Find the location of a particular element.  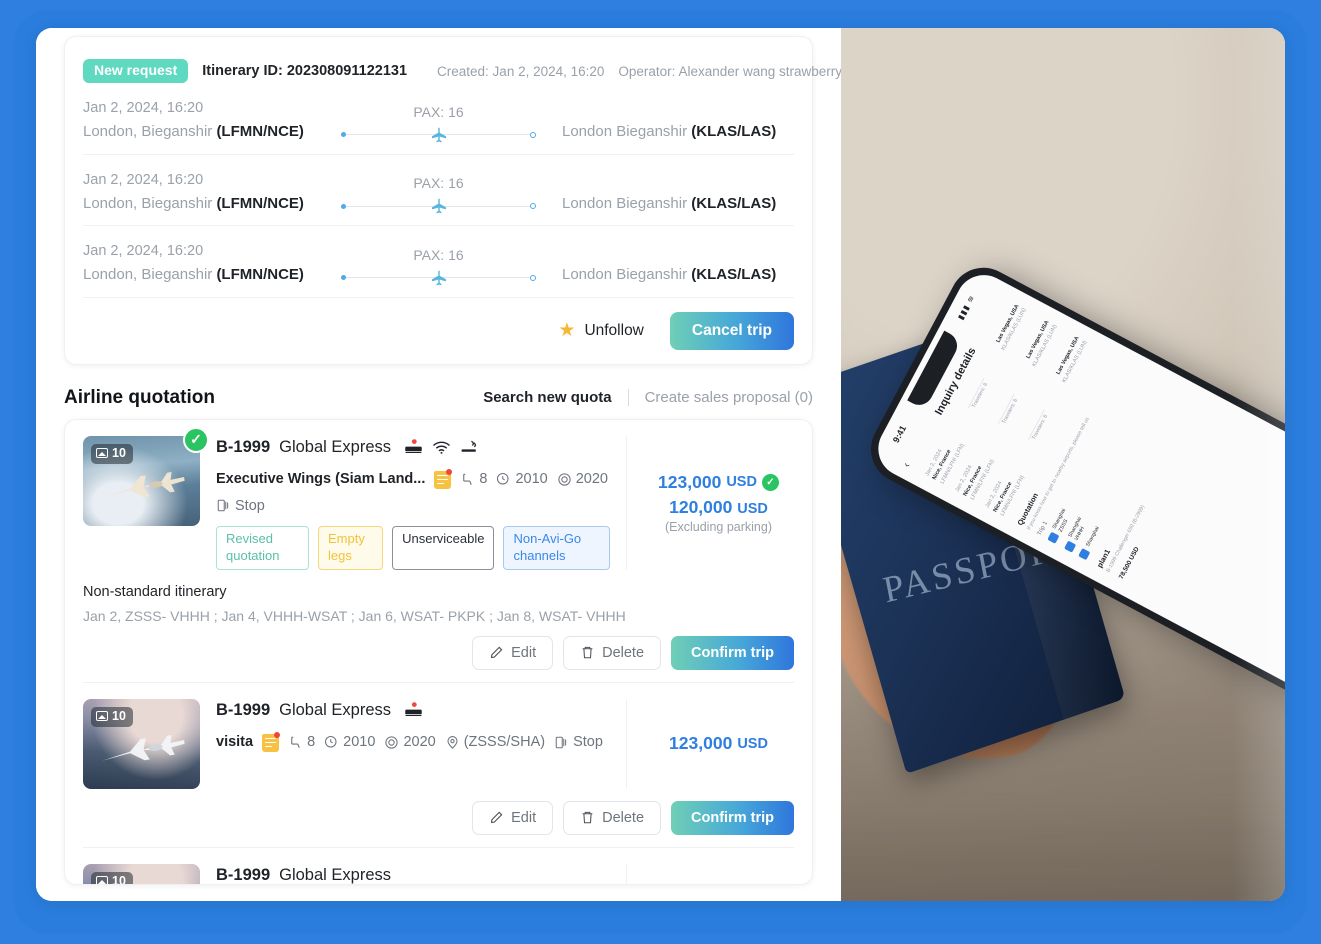

photo-icon is located at coordinates (102, 716).